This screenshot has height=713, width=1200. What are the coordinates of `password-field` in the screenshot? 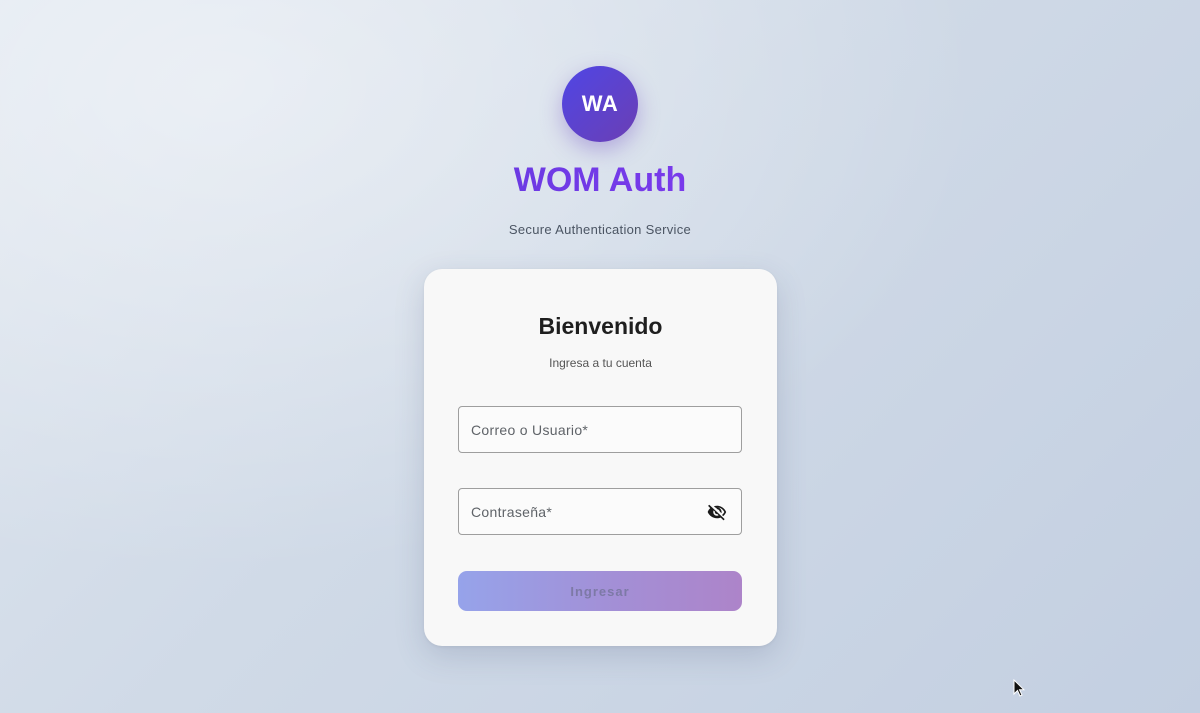 It's located at (600, 511).